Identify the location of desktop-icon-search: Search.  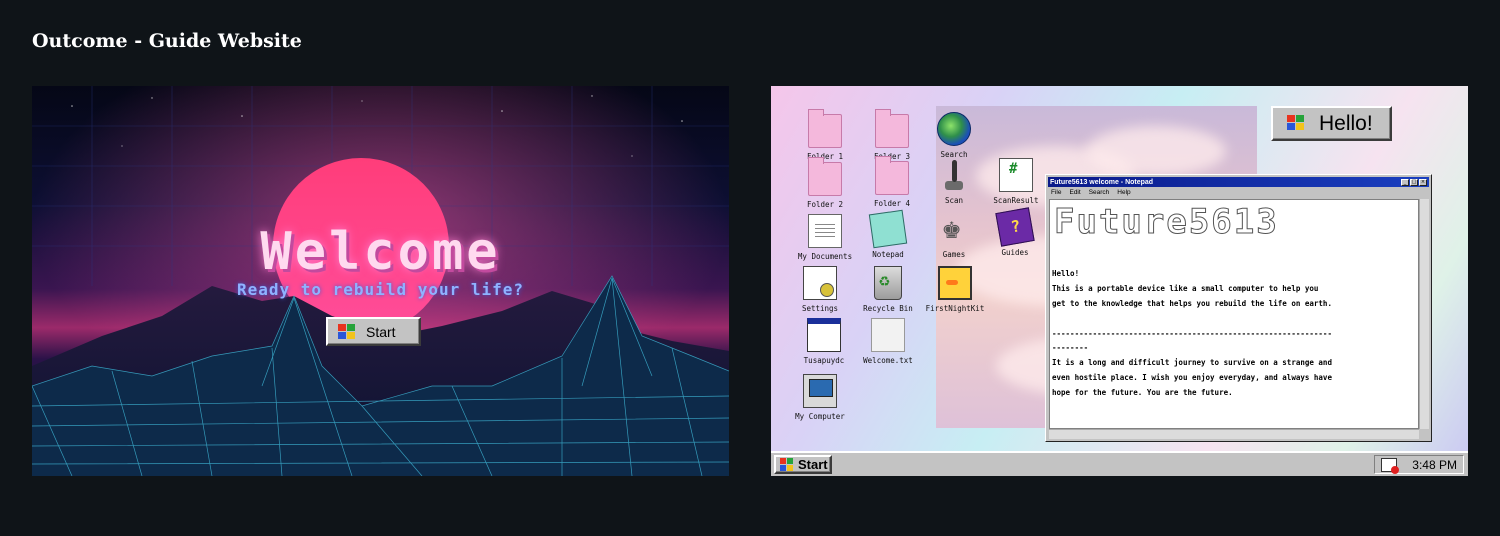
(954, 135).